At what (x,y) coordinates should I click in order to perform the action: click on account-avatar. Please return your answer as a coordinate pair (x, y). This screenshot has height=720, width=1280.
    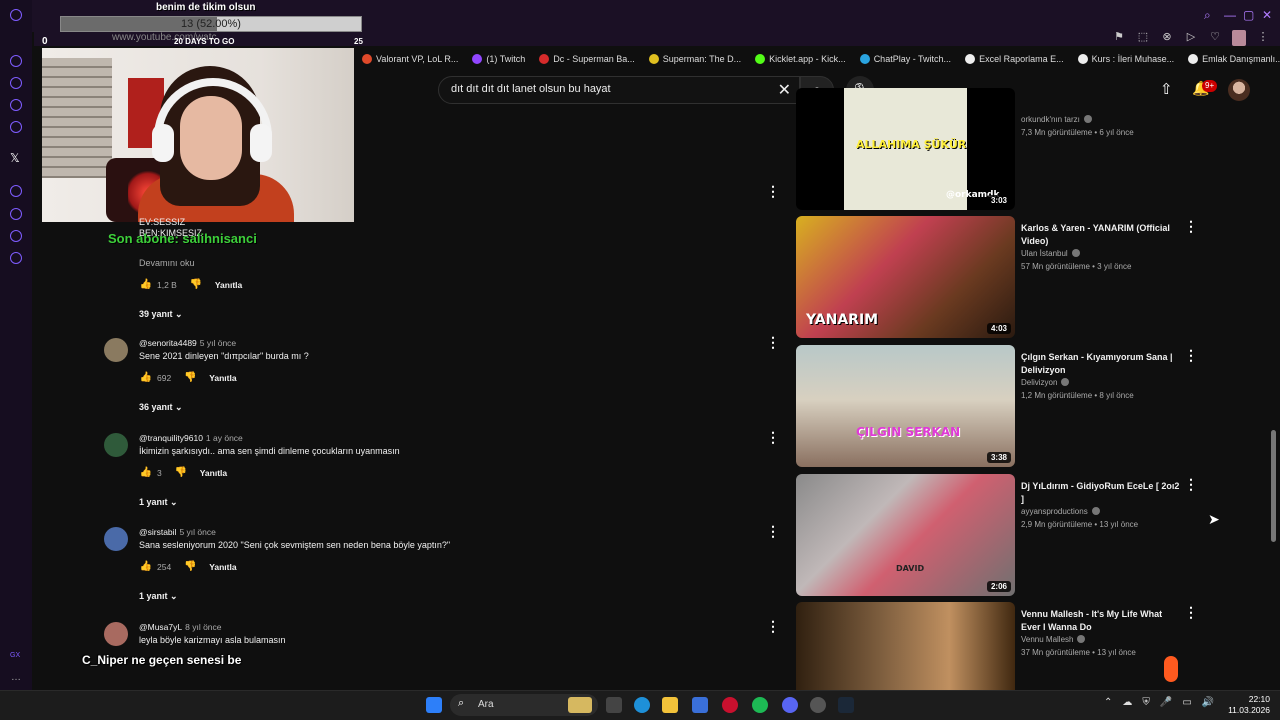
    Looking at the image, I should click on (1239, 90).